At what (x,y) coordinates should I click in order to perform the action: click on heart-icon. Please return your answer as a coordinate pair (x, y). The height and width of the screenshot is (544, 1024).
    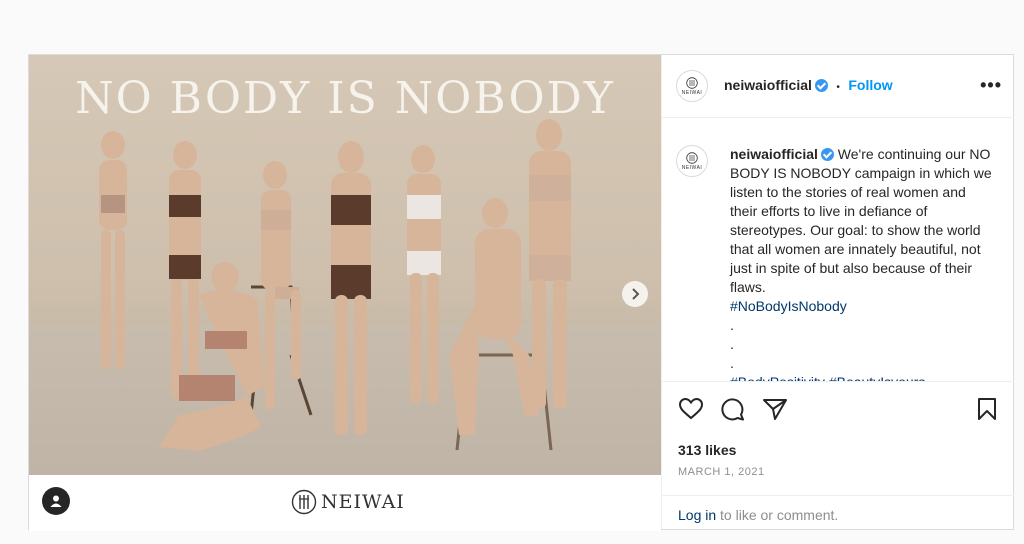
    Looking at the image, I should click on (691, 408).